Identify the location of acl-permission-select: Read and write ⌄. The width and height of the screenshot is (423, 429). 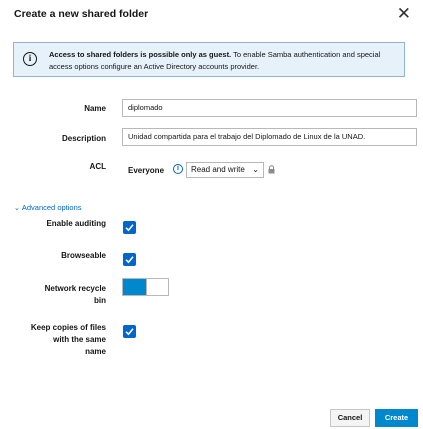
(225, 170).